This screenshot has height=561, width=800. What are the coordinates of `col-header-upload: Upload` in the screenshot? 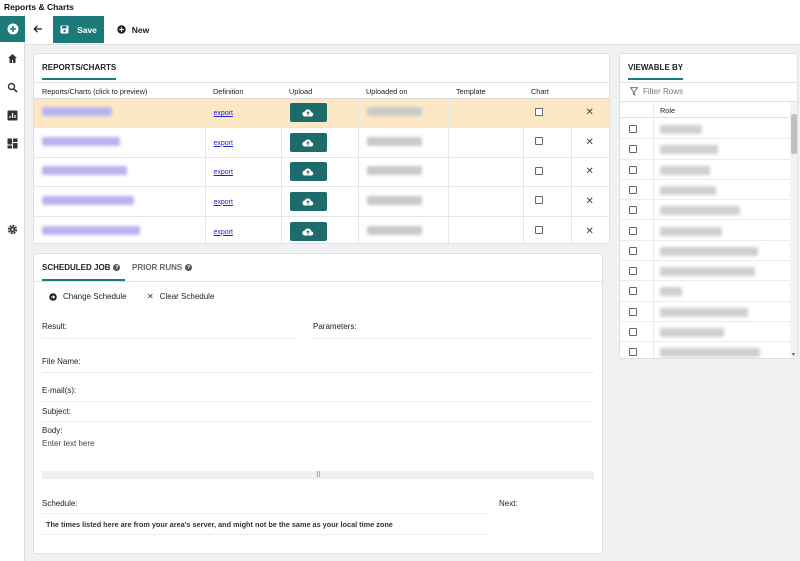 It's located at (319, 92).